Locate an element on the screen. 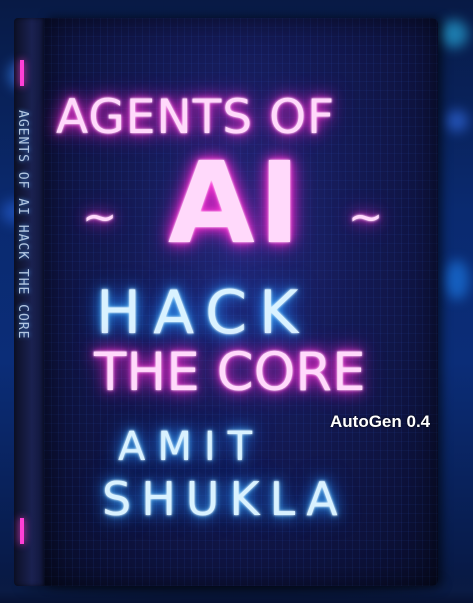  title-the-core: THE CORE is located at coordinates (230, 372).